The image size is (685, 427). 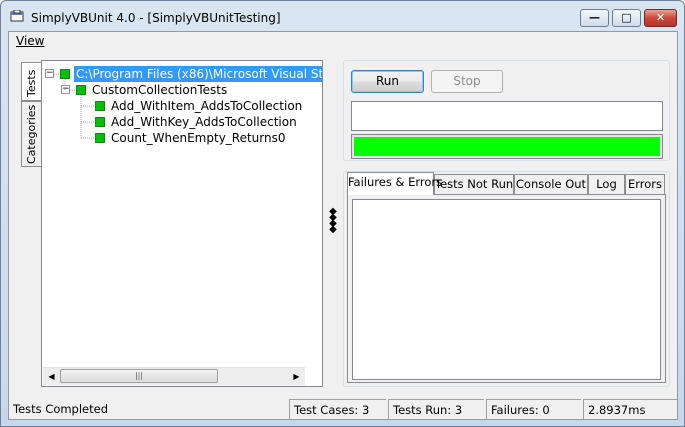 I want to click on status-text: Tests Completed, so click(x=61, y=409).